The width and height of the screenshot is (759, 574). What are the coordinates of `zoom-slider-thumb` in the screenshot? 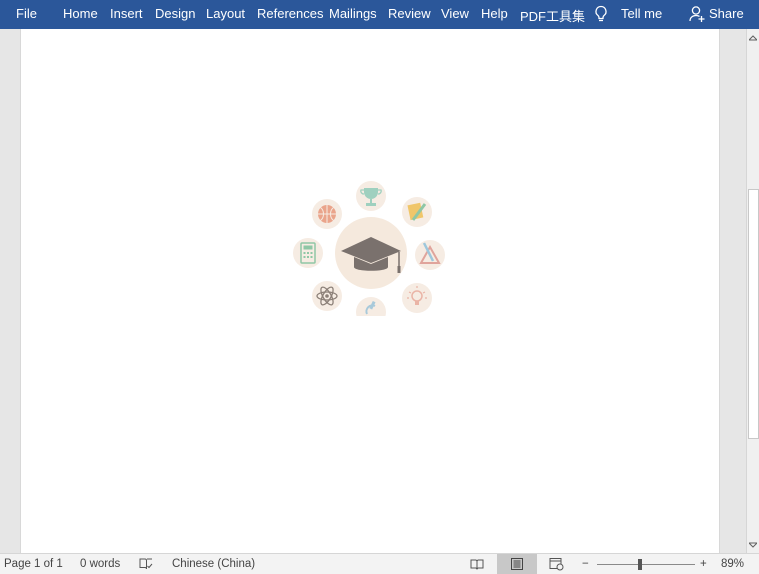 It's located at (640, 564).